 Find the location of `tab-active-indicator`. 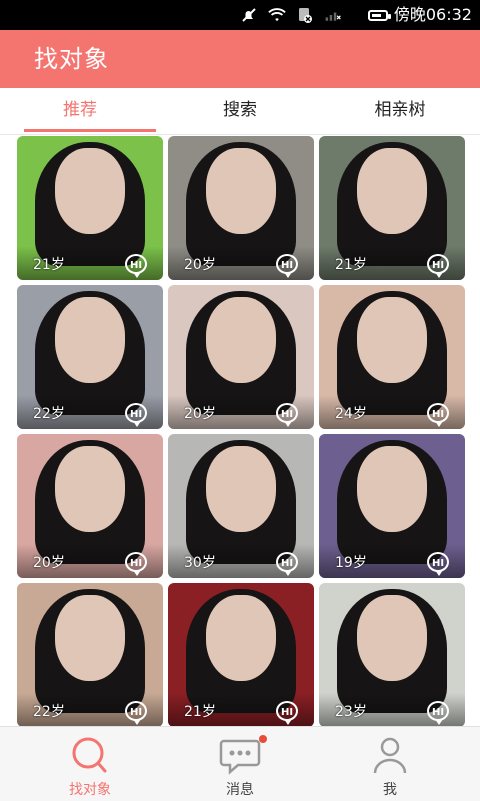

tab-active-indicator is located at coordinates (90, 130).